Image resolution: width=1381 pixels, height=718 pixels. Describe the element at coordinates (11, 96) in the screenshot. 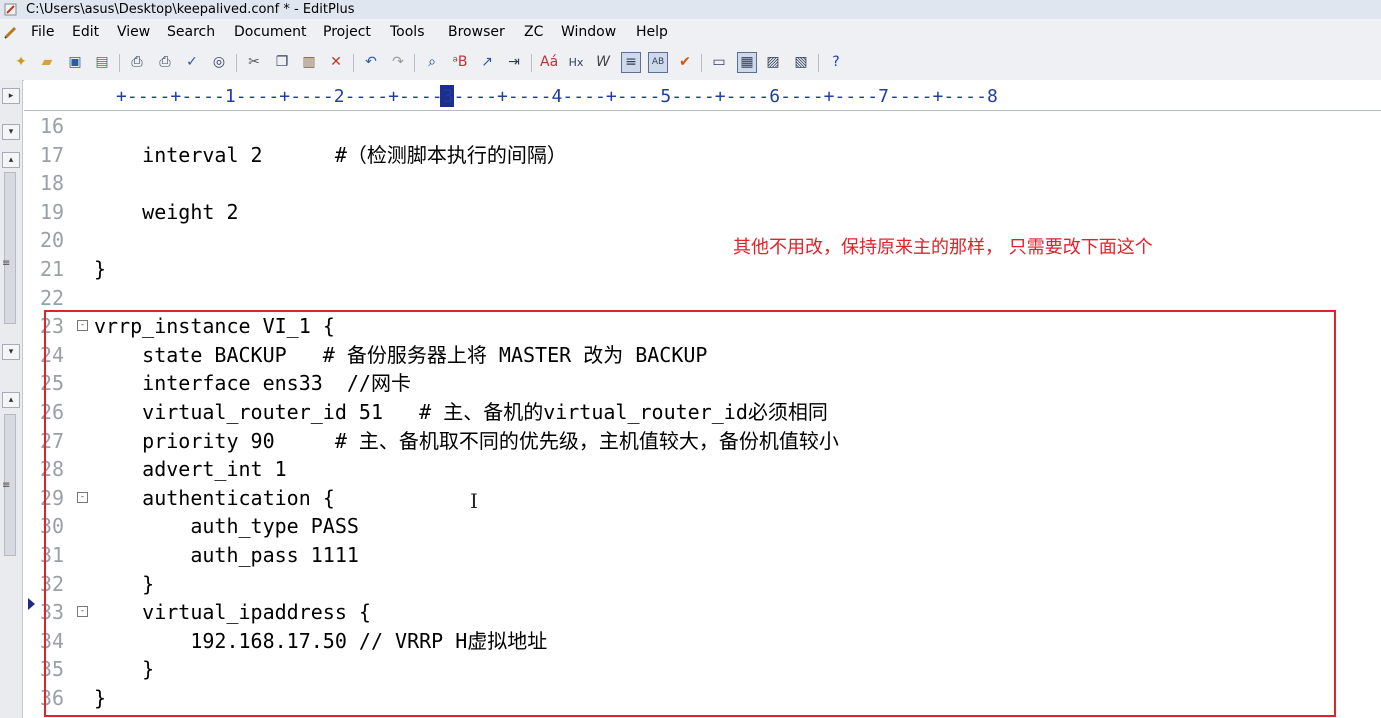

I see `panel-arrow-icon: ▸` at that location.